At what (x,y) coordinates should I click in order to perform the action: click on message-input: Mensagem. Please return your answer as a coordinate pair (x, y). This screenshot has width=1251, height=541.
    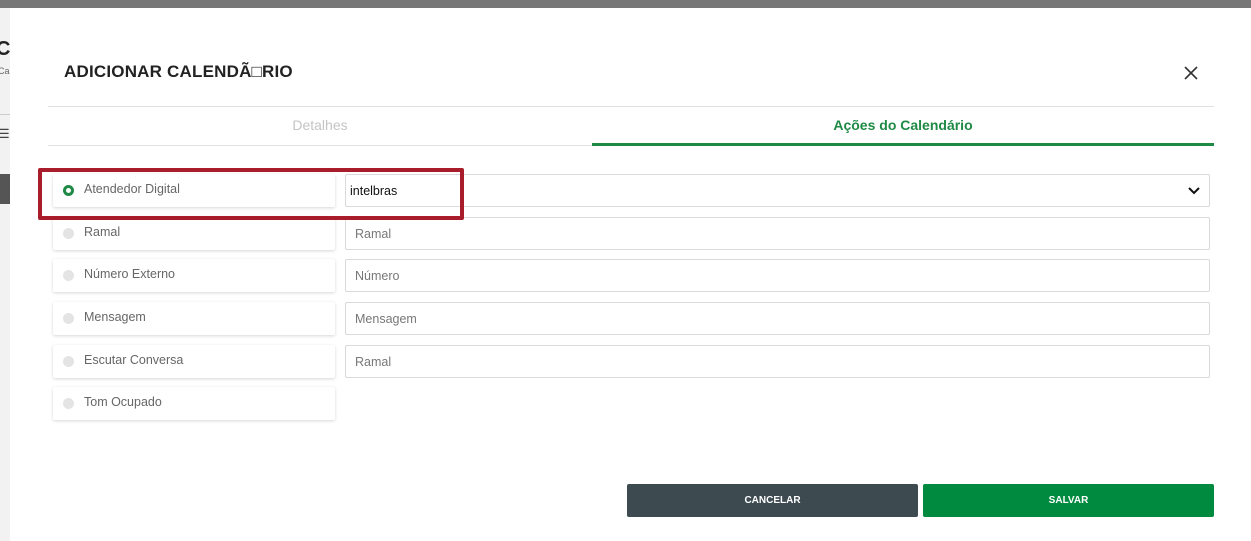
    Looking at the image, I should click on (777, 318).